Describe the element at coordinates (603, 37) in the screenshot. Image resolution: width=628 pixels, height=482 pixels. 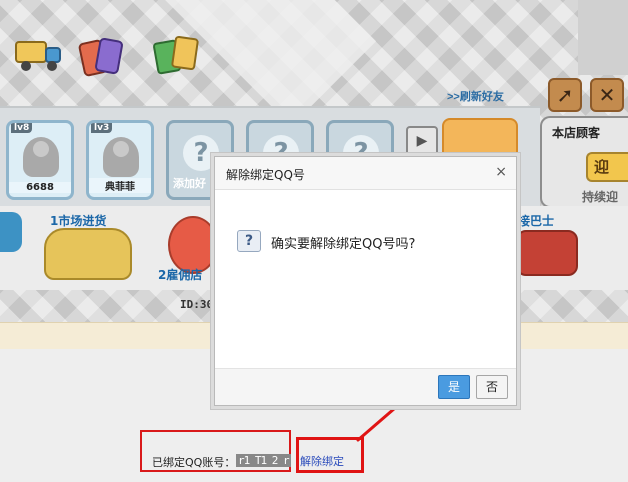
I see `wall-segment` at that location.